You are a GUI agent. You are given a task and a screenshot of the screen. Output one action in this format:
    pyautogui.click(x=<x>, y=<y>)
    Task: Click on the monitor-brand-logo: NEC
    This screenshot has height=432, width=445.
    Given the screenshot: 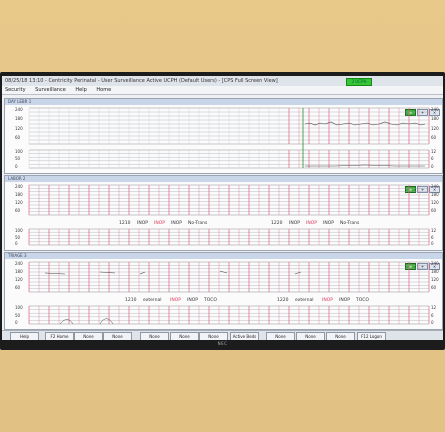 What is the action you would take?
    pyautogui.click(x=222, y=343)
    